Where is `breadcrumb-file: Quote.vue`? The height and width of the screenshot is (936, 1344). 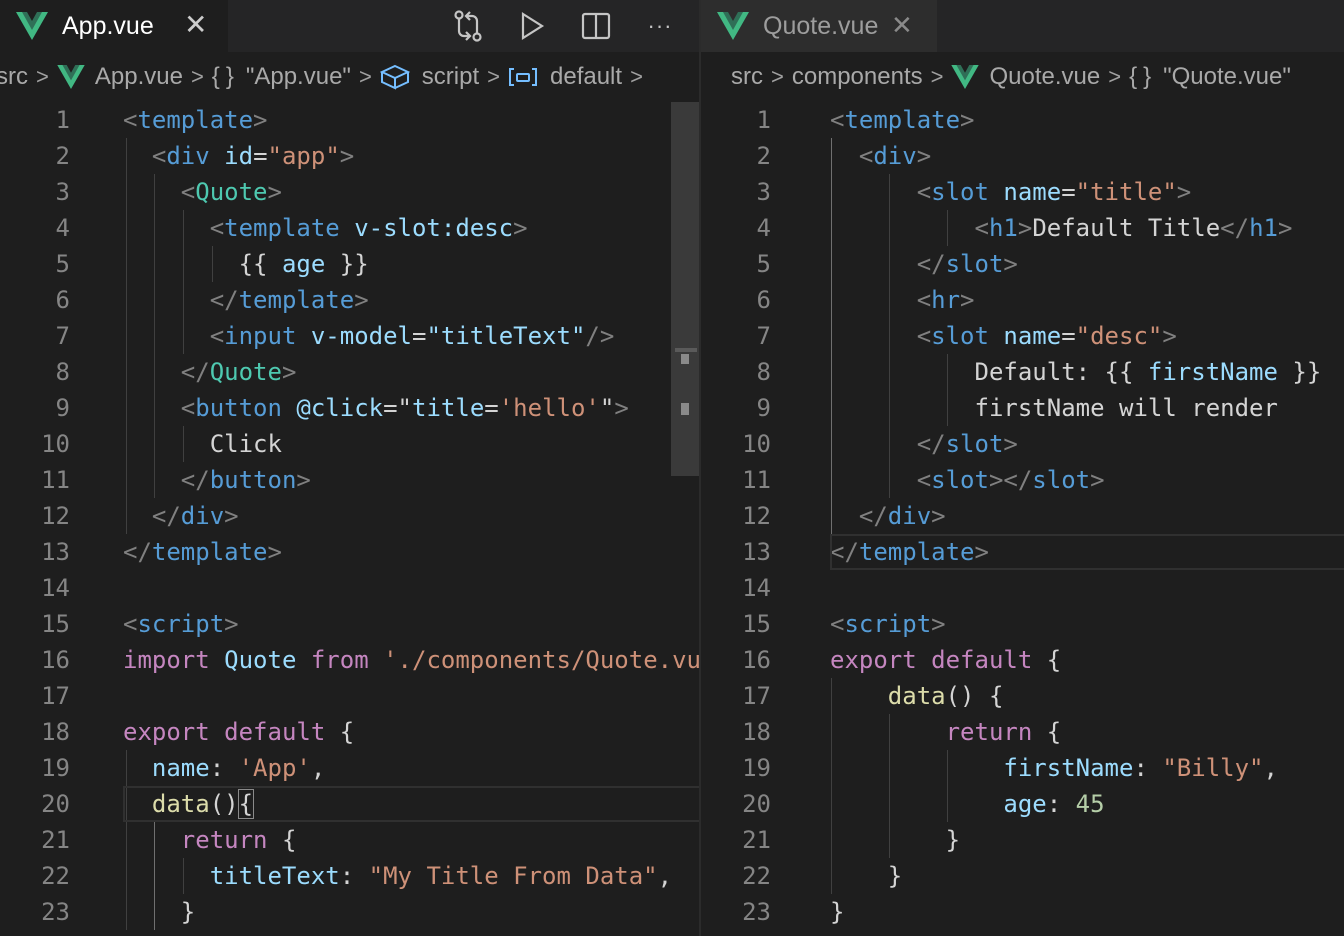
breadcrumb-file: Quote.vue is located at coordinates (1044, 77).